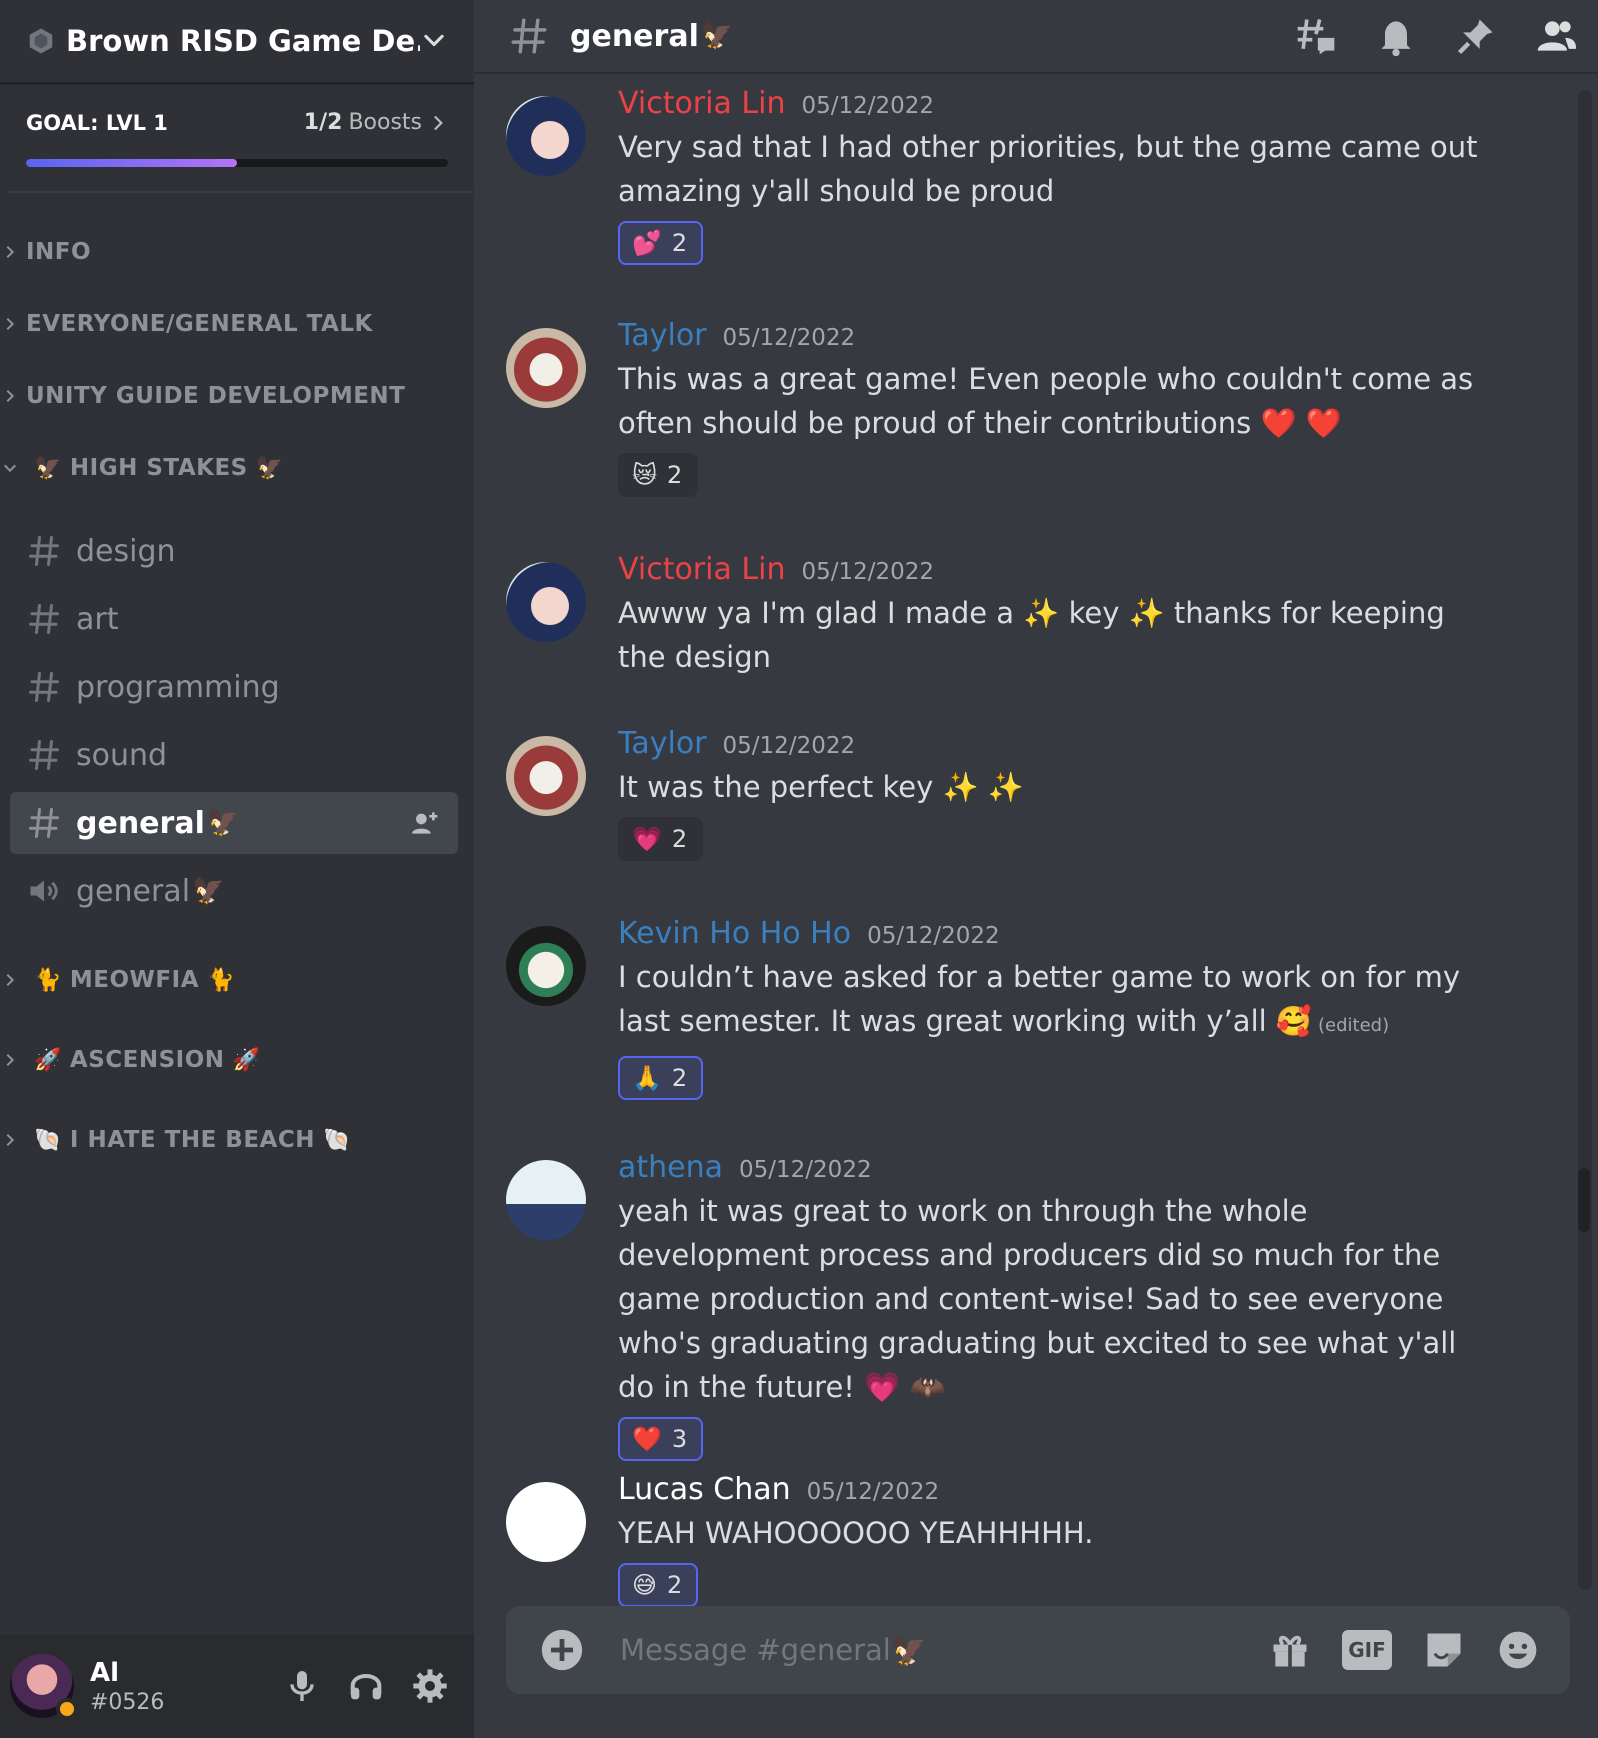 The image size is (1598, 1738). What do you see at coordinates (562, 1650) in the screenshot?
I see `add-attachment-icon` at bounding box center [562, 1650].